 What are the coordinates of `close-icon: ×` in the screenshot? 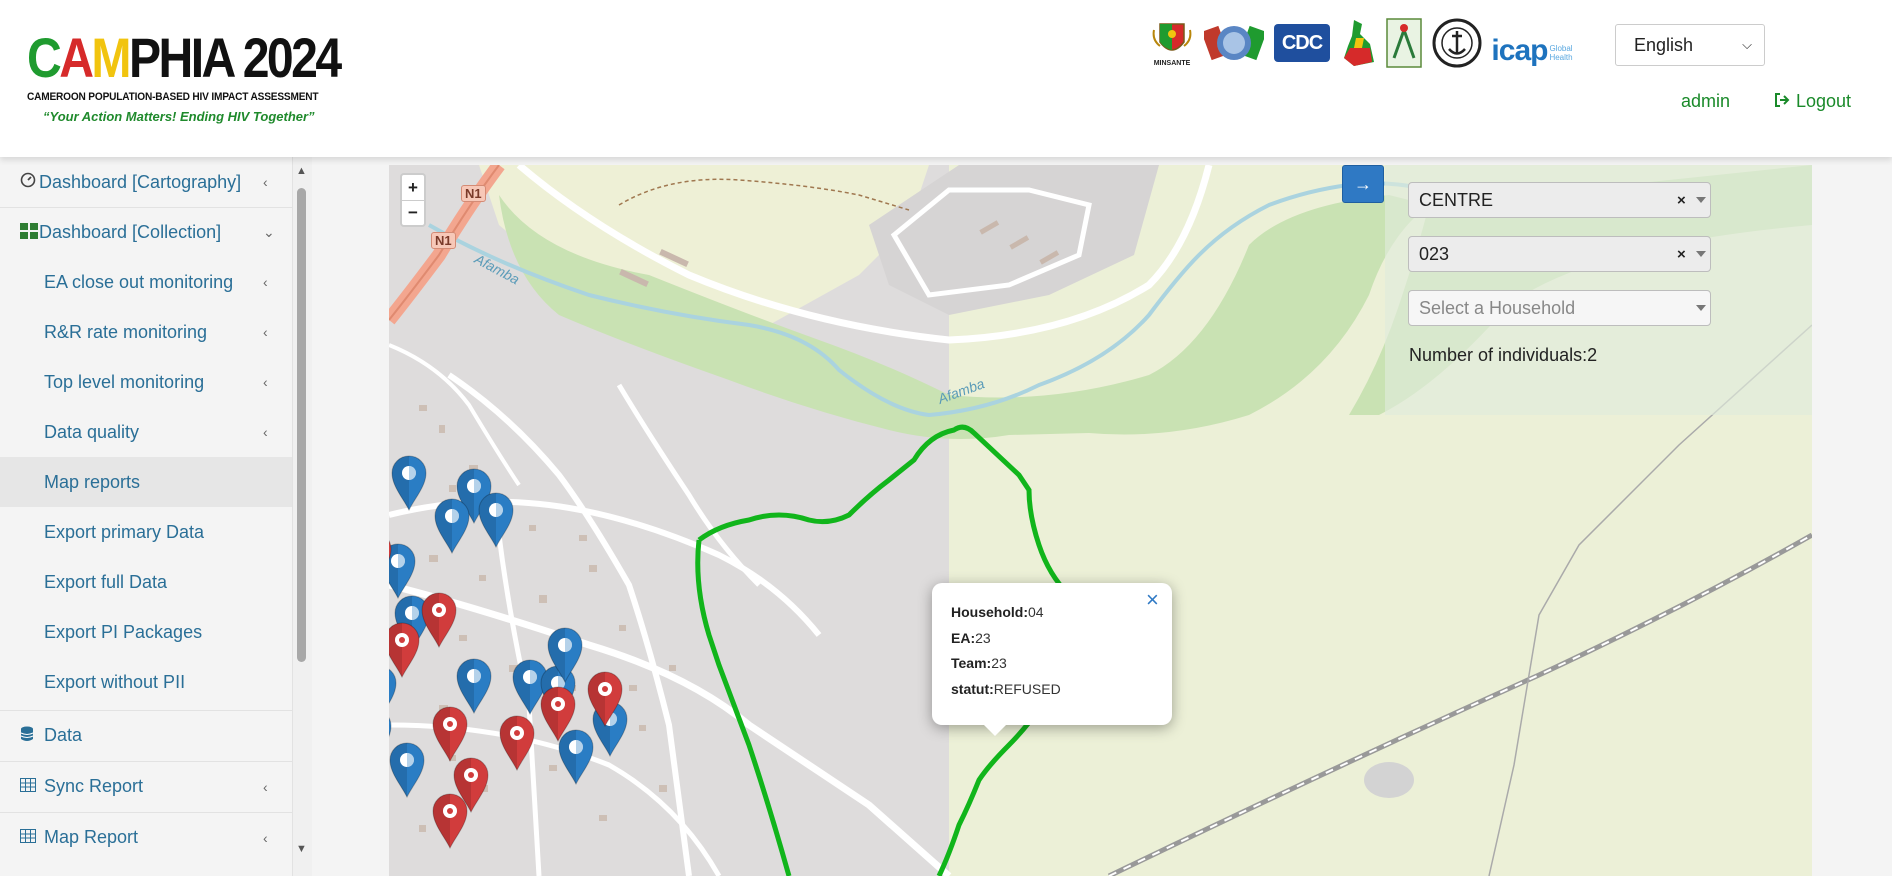 It's located at (1152, 600).